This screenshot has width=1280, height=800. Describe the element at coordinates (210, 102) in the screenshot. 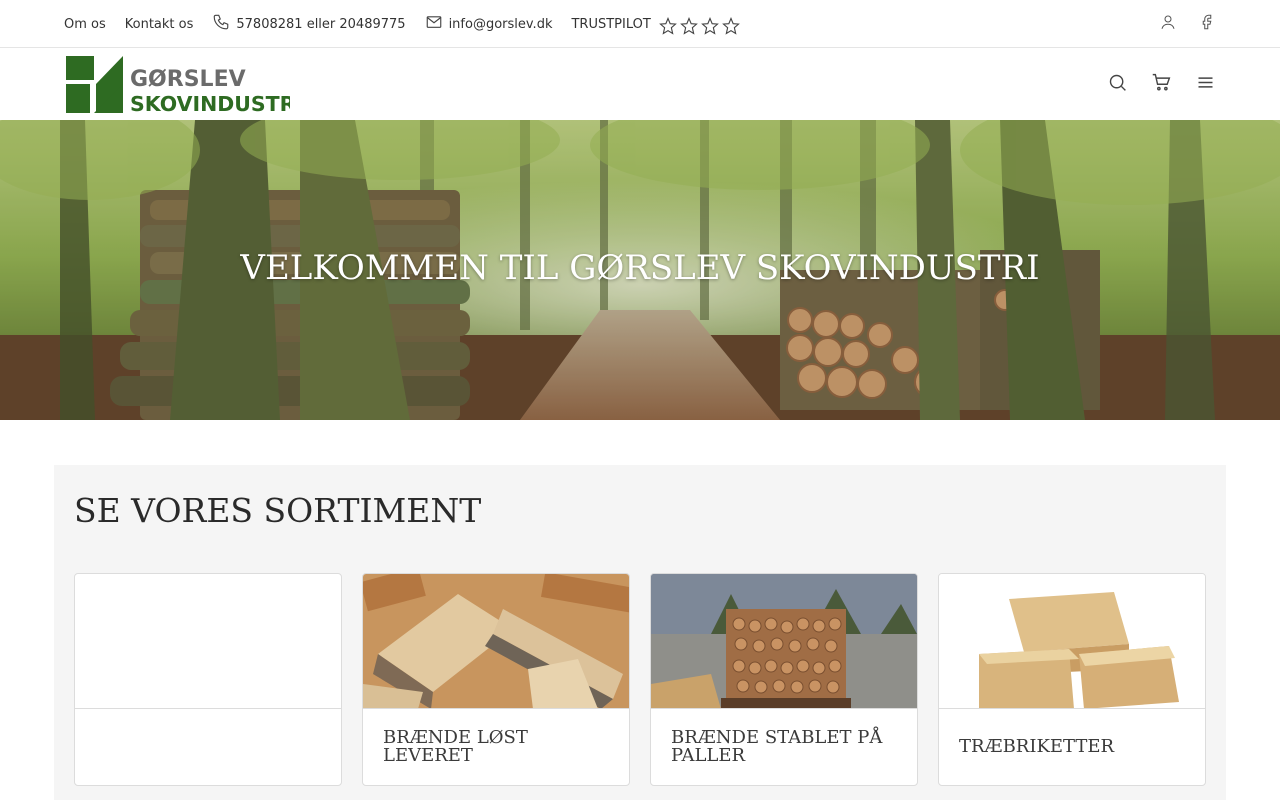

I see `svg-text: SKOVINDUSTRI` at that location.